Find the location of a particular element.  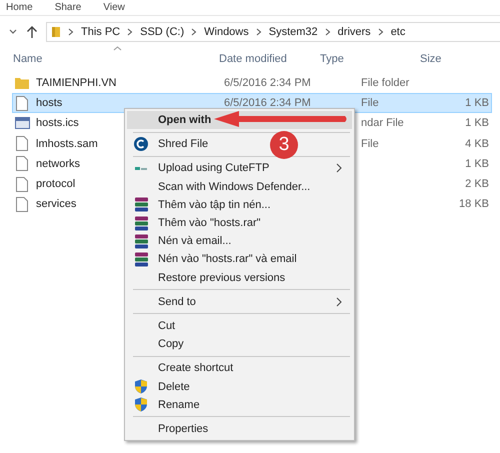

ribbon-tab: View is located at coordinates (114, 7).